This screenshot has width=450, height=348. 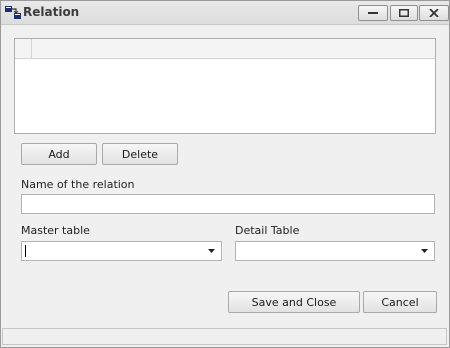 I want to click on status-bar, so click(x=224, y=336).